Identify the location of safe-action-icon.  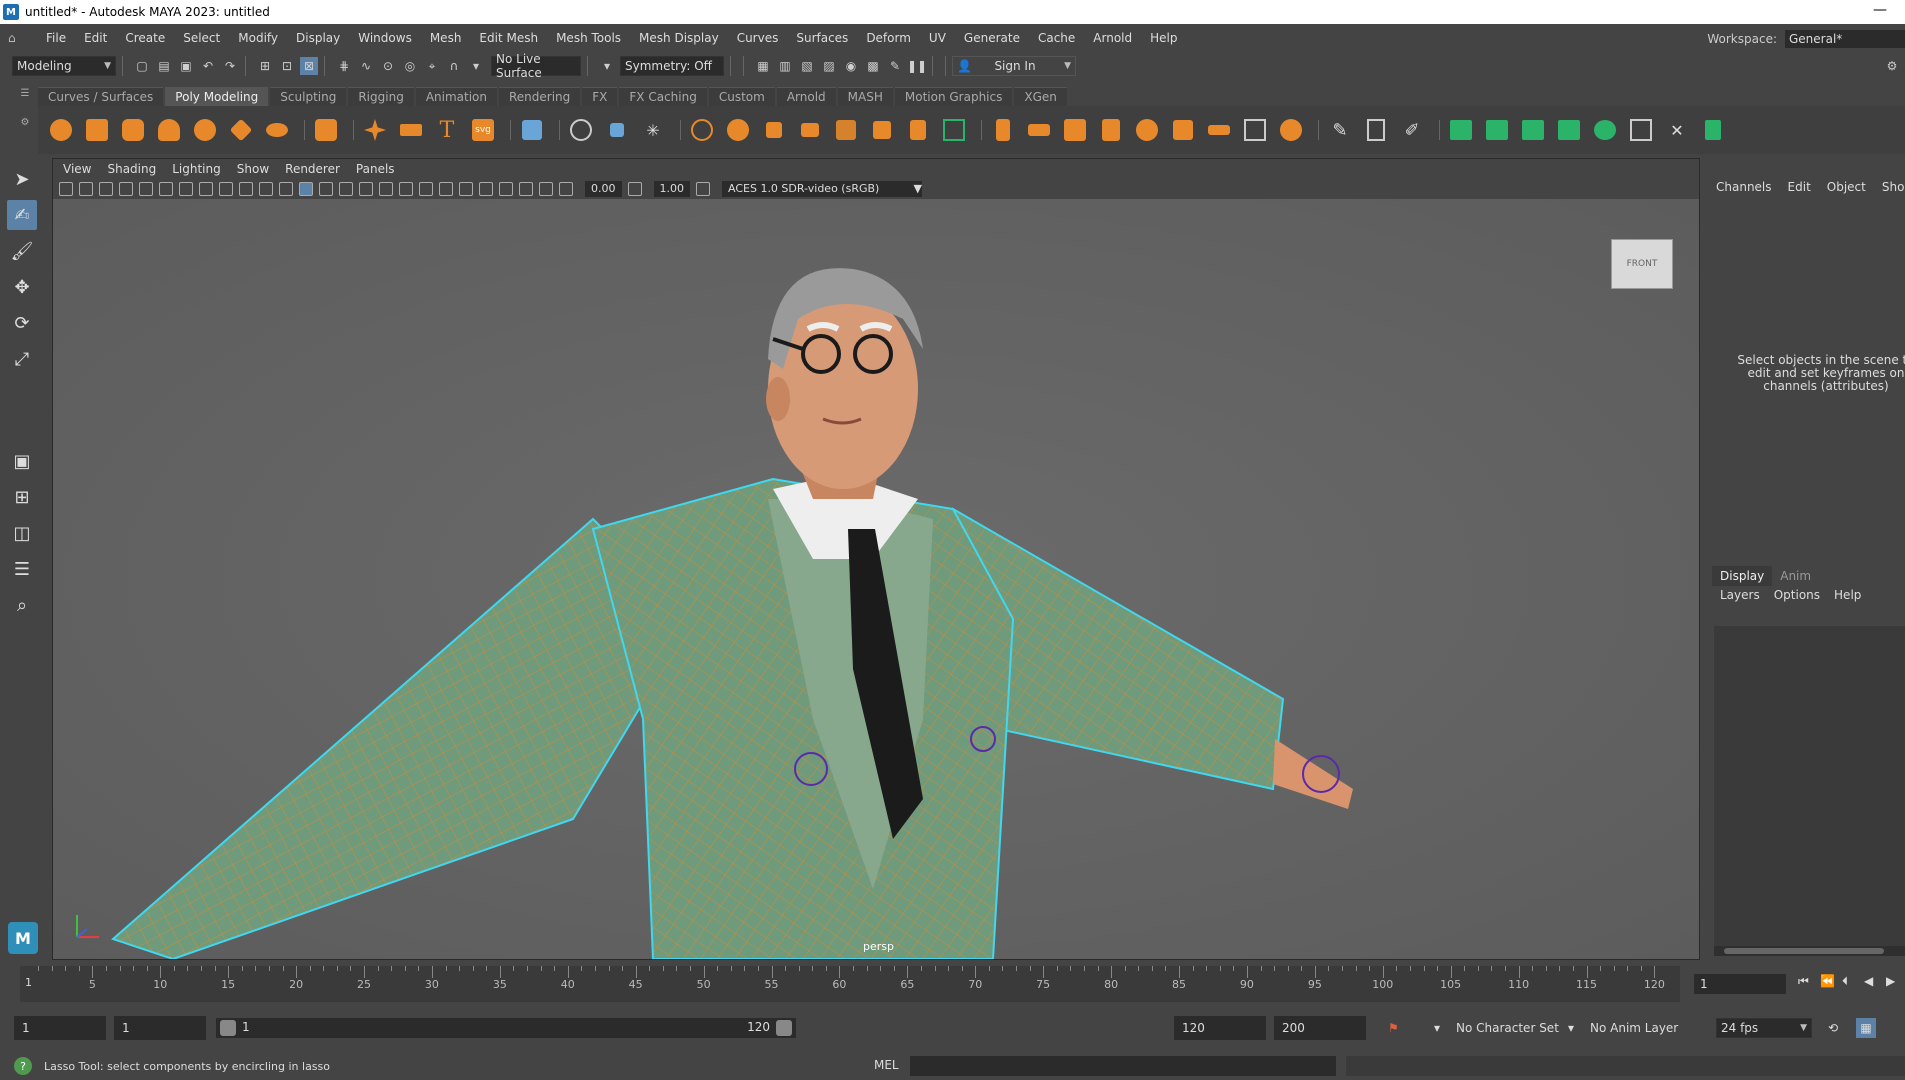
(246, 189).